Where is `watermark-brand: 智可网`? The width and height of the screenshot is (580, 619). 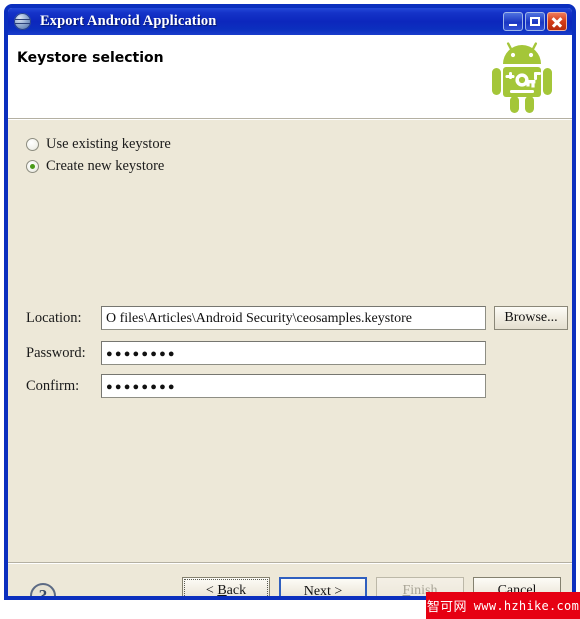
watermark-brand: 智可网 is located at coordinates (446, 607).